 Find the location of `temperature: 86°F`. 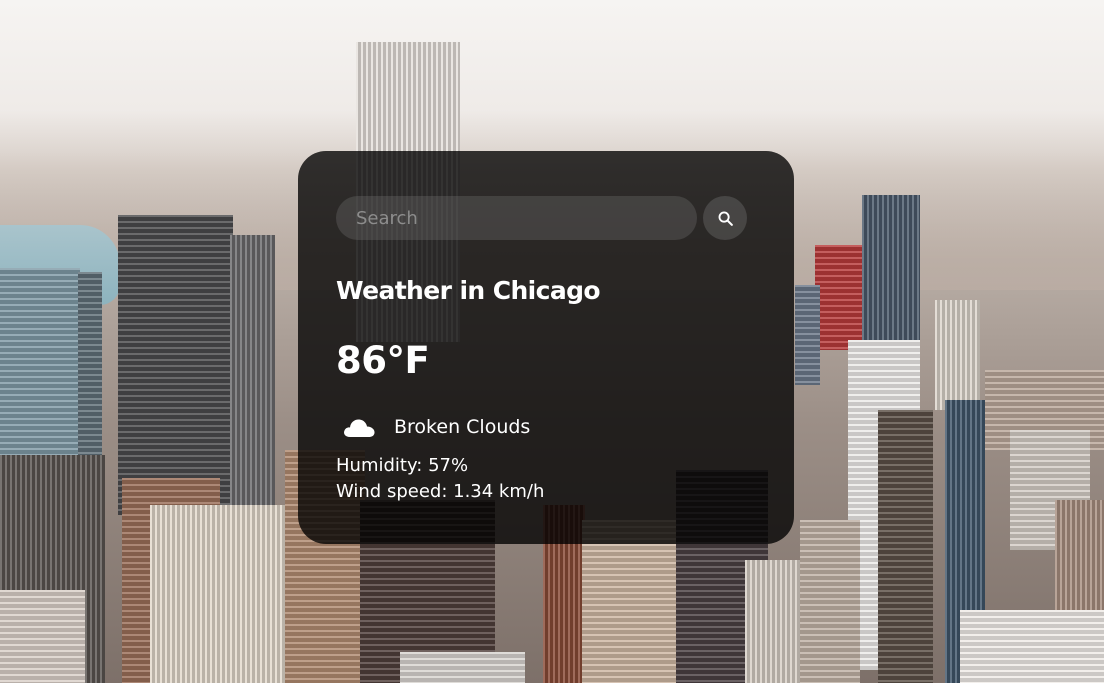

temperature: 86°F is located at coordinates (383, 360).